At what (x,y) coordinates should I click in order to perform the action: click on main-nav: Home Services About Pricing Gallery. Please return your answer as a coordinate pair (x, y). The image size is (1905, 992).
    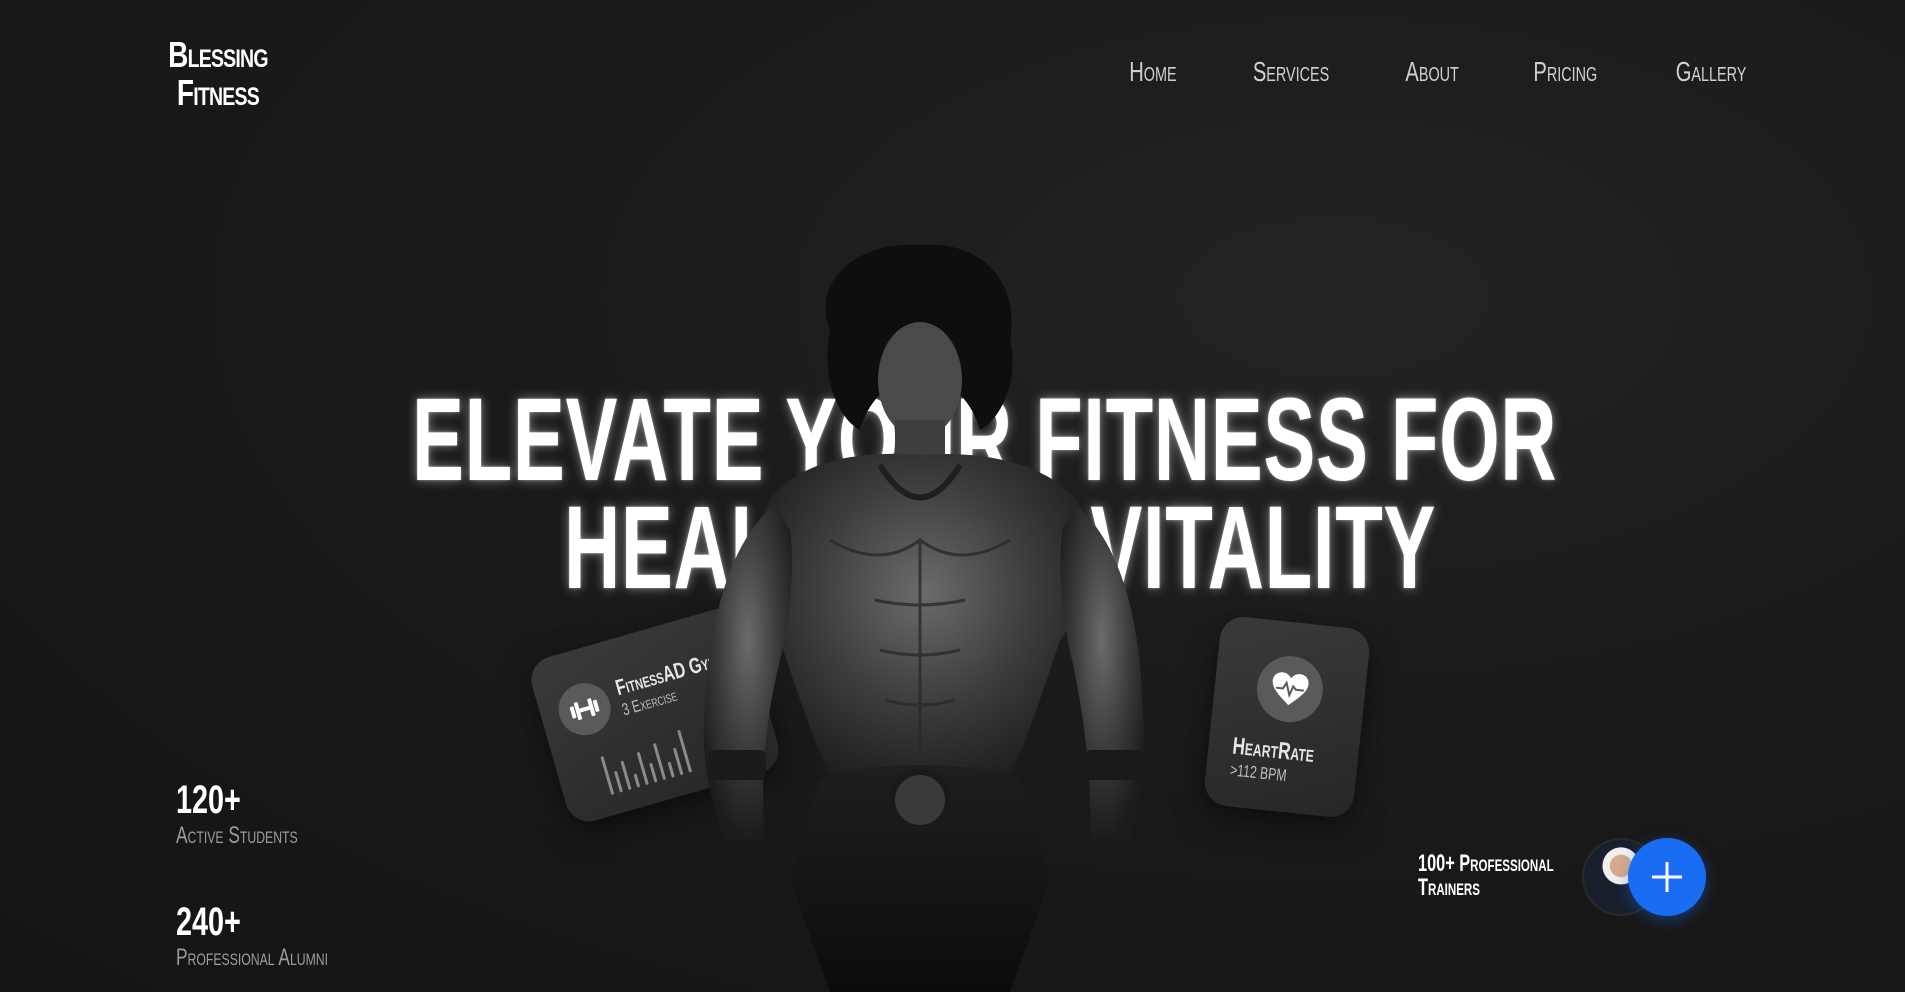
    Looking at the image, I should click on (1440, 73).